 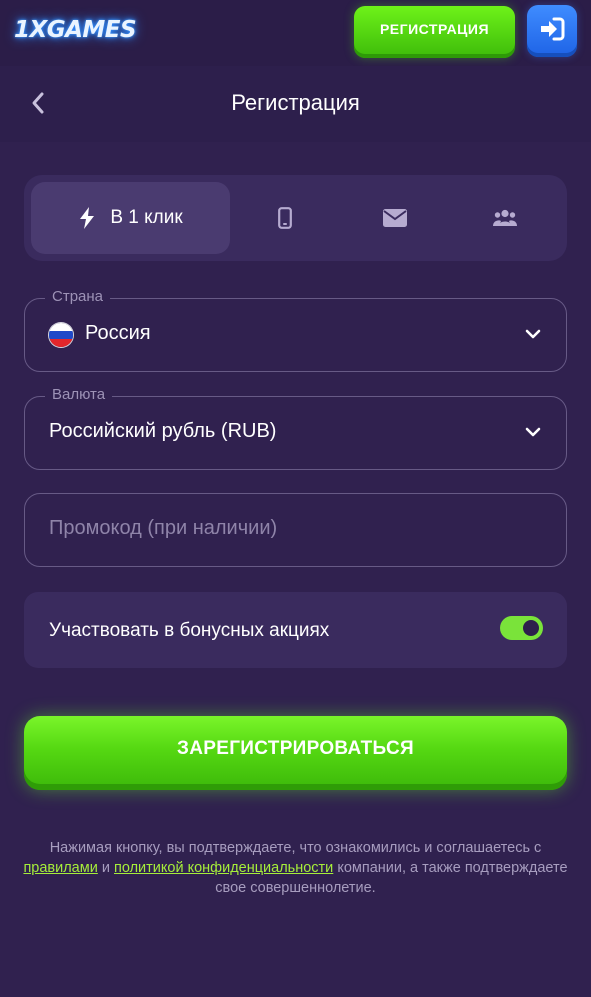 What do you see at coordinates (295, 33) in the screenshot?
I see `top-bar: 1XGAMES РЕГИСТРАЦИЯ` at bounding box center [295, 33].